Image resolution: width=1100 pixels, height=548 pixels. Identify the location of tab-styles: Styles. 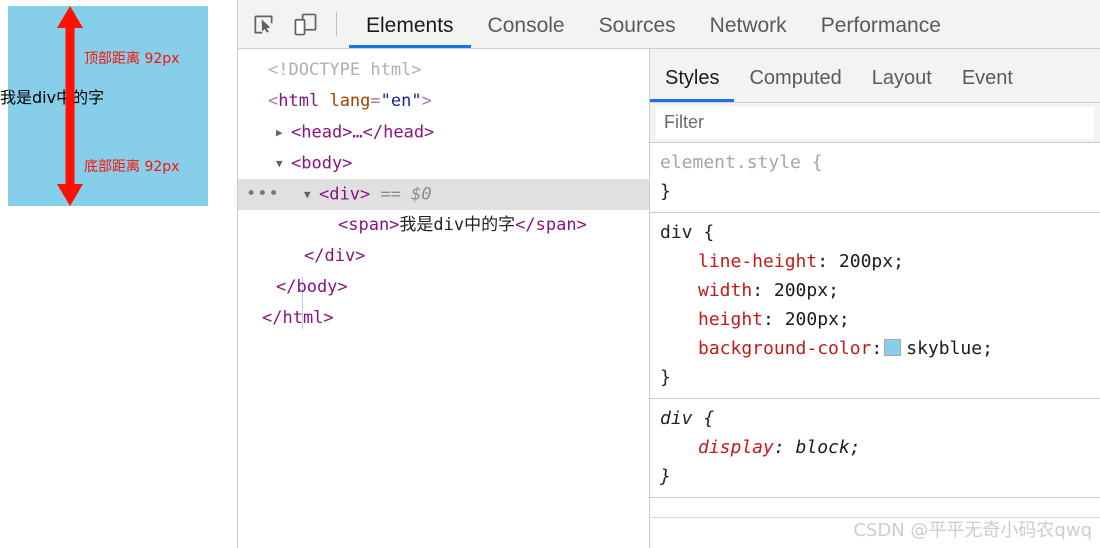
(692, 75).